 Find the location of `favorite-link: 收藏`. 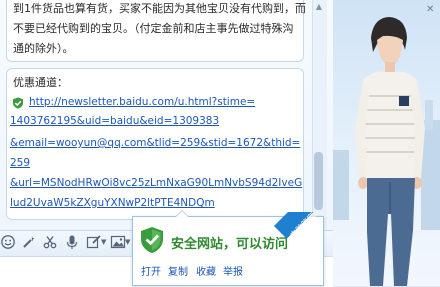

favorite-link: 收藏 is located at coordinates (206, 270).